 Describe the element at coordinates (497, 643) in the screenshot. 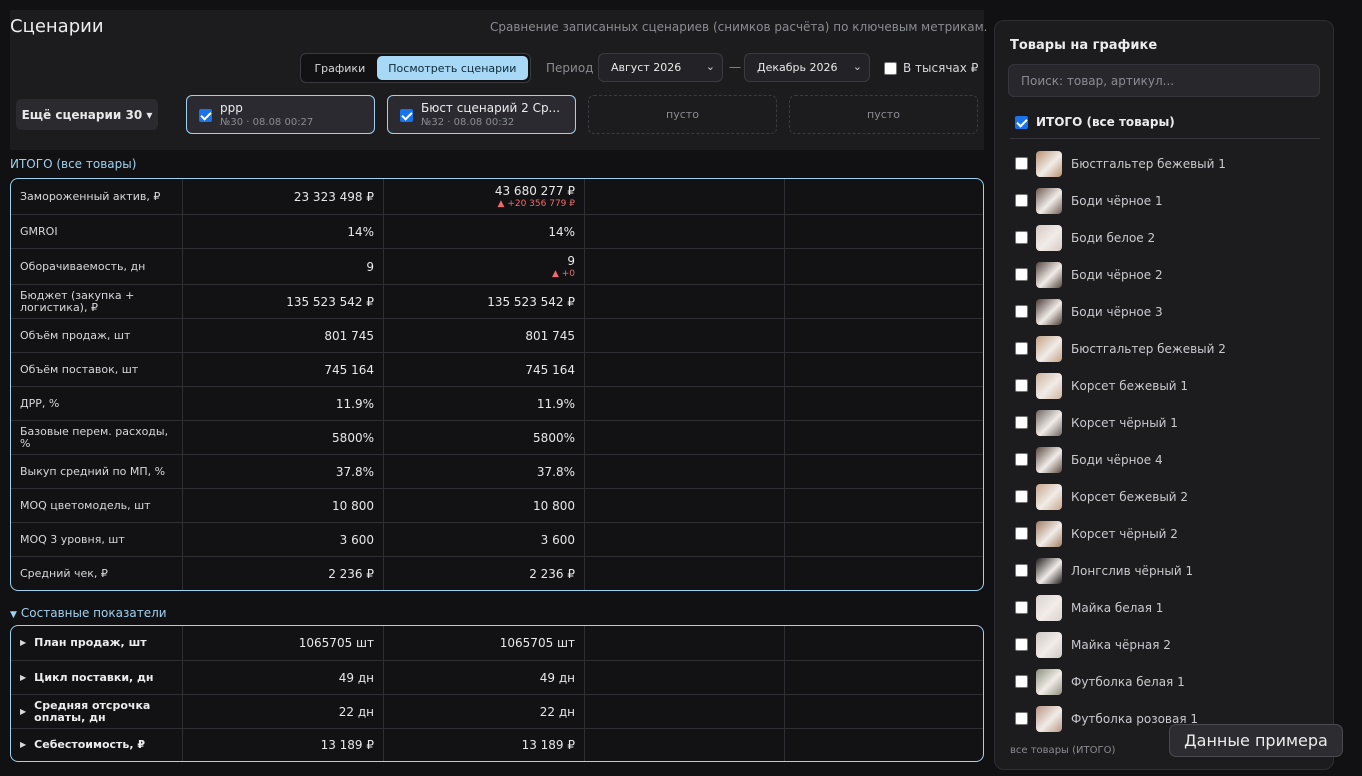

I see `table-row: ▶ План продаж, шт 1065705 шт 1065705 шт` at that location.